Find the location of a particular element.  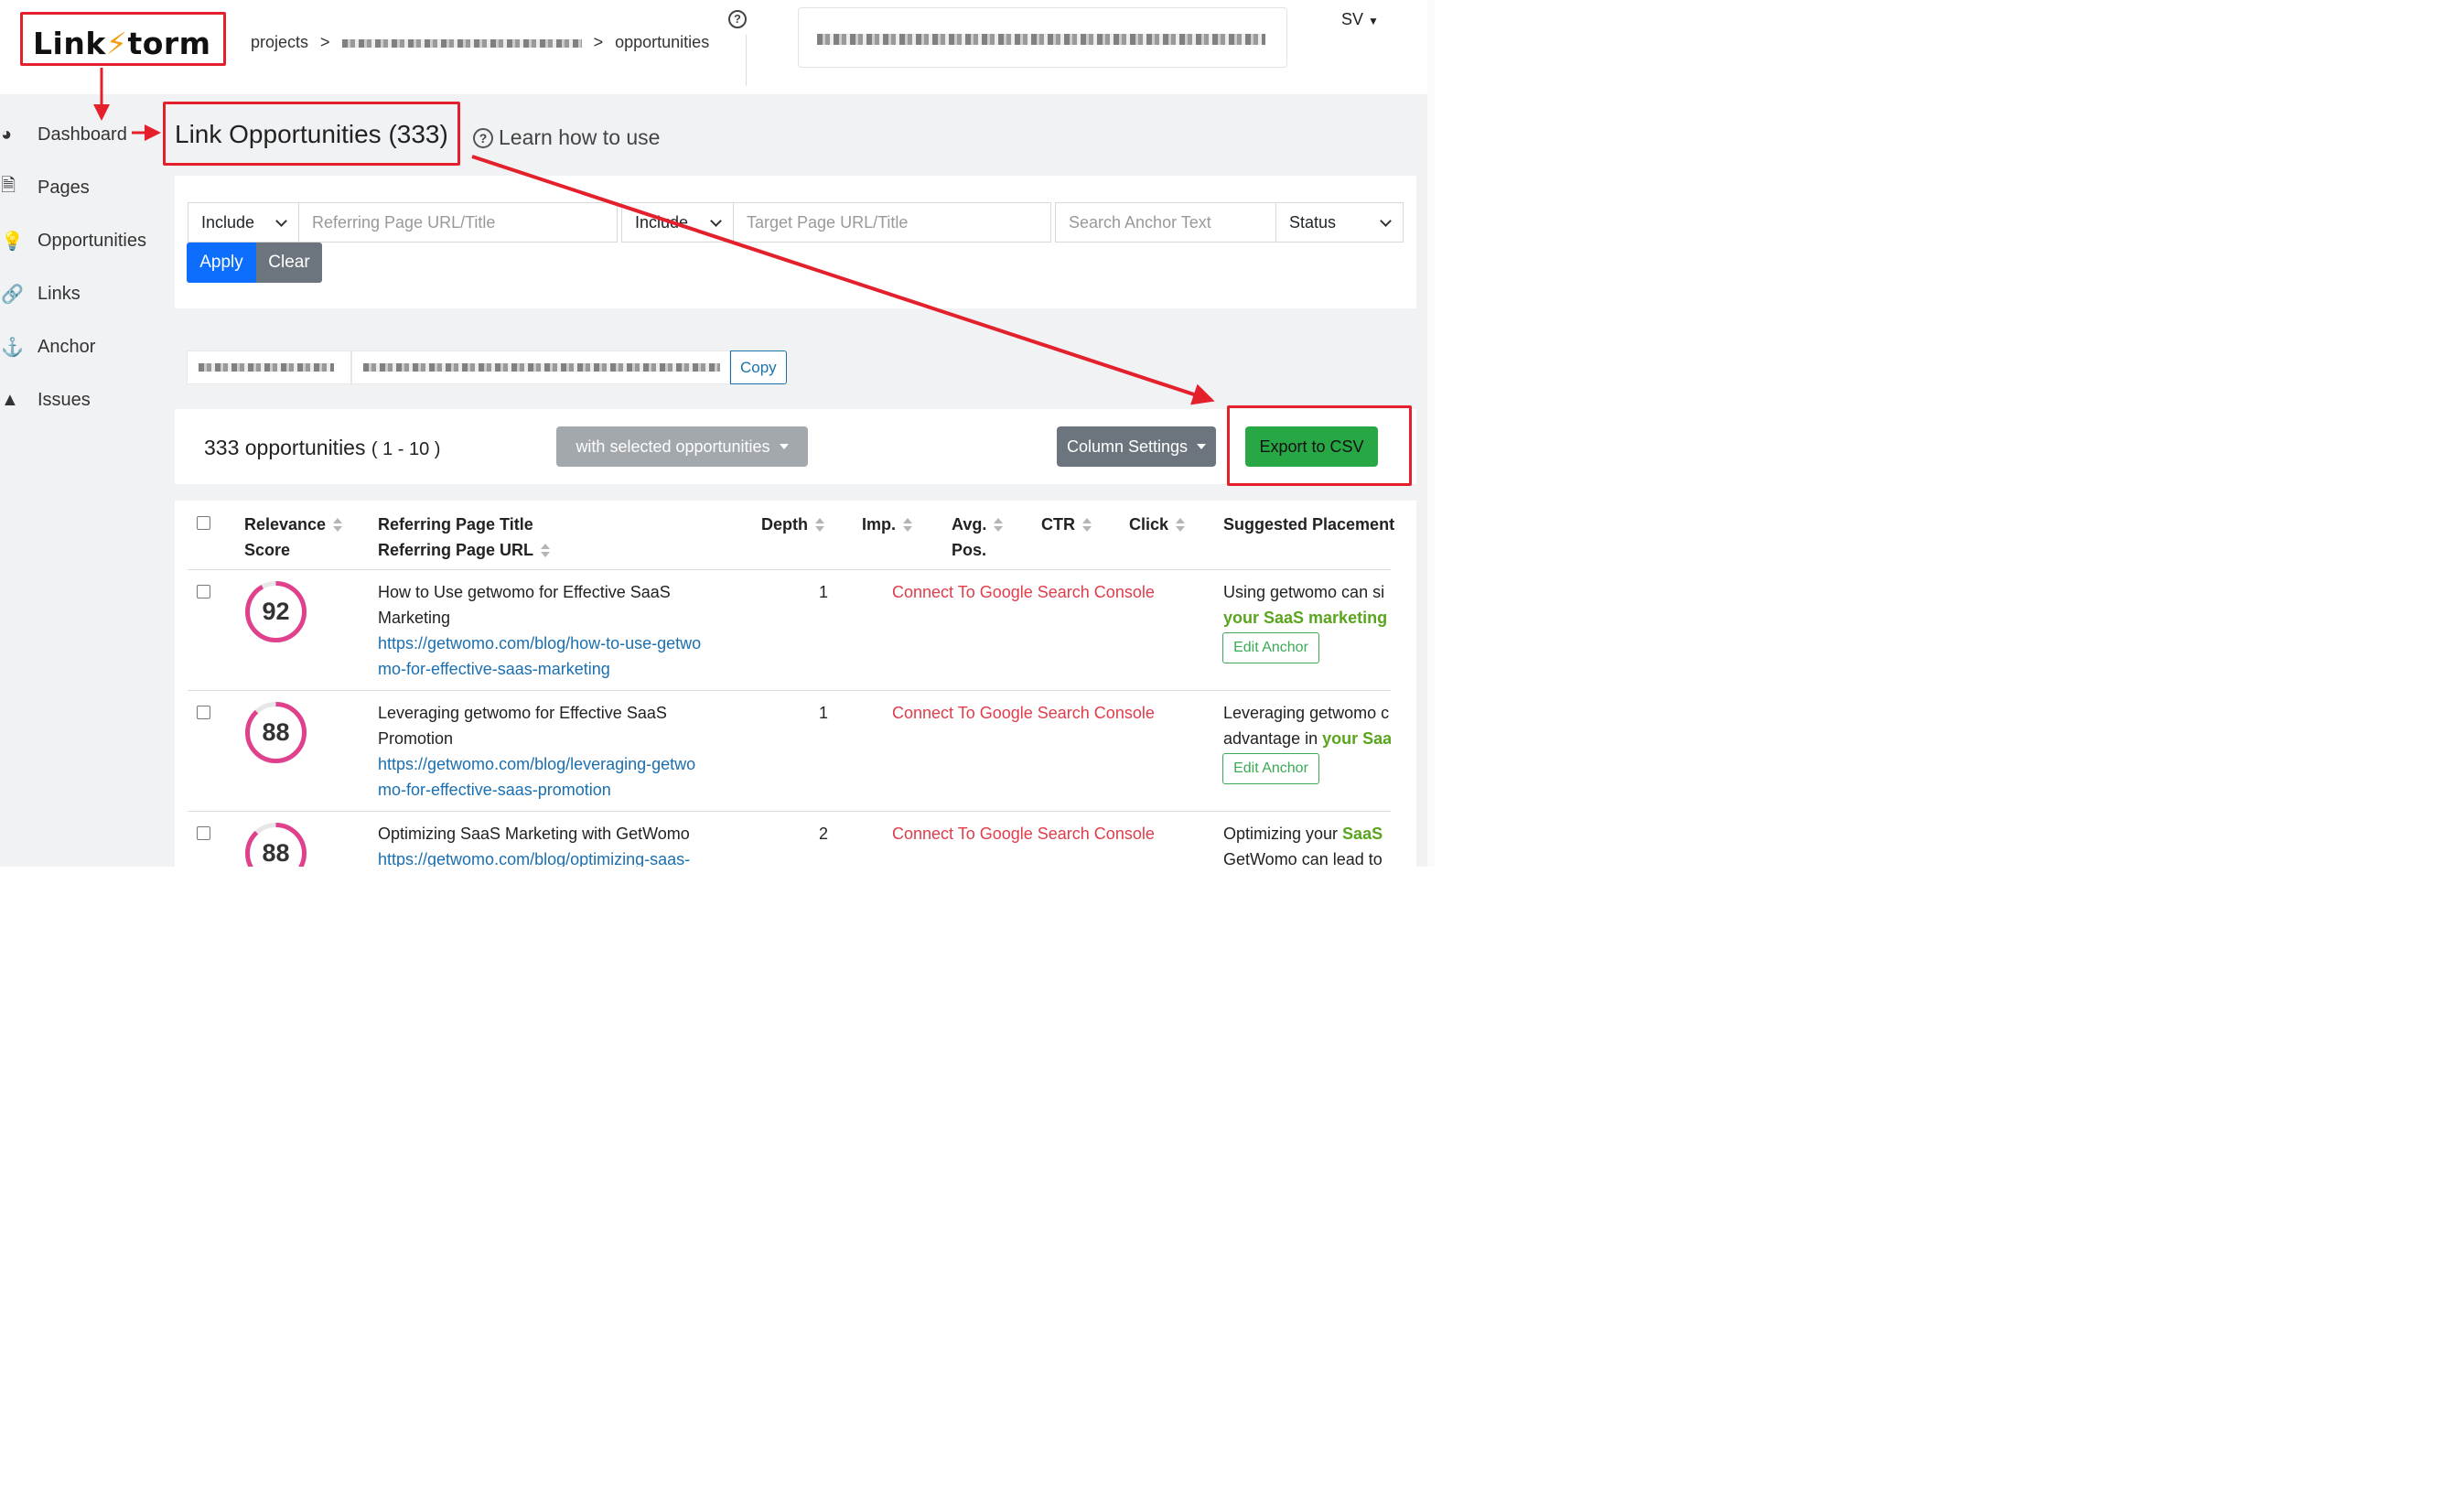

select-all-checkbox is located at coordinates (203, 523).